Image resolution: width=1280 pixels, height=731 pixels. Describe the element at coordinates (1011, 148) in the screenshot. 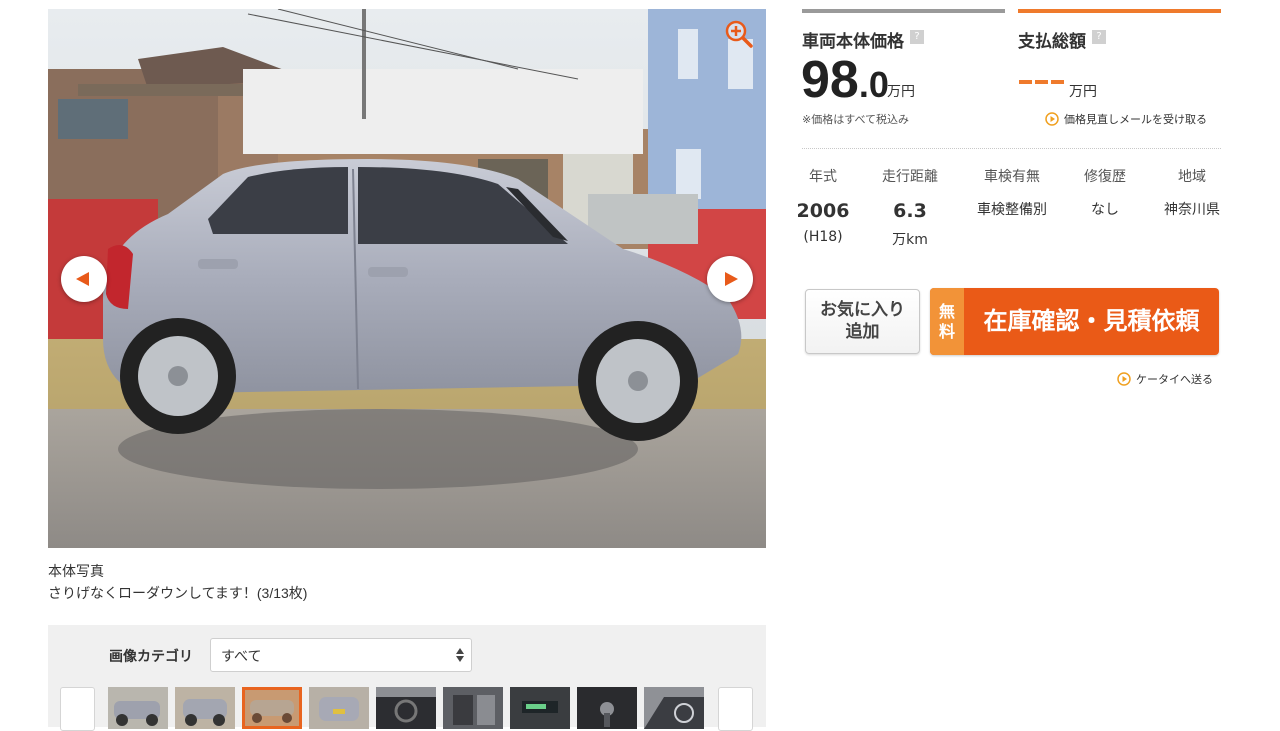

I see `spec-divider` at that location.